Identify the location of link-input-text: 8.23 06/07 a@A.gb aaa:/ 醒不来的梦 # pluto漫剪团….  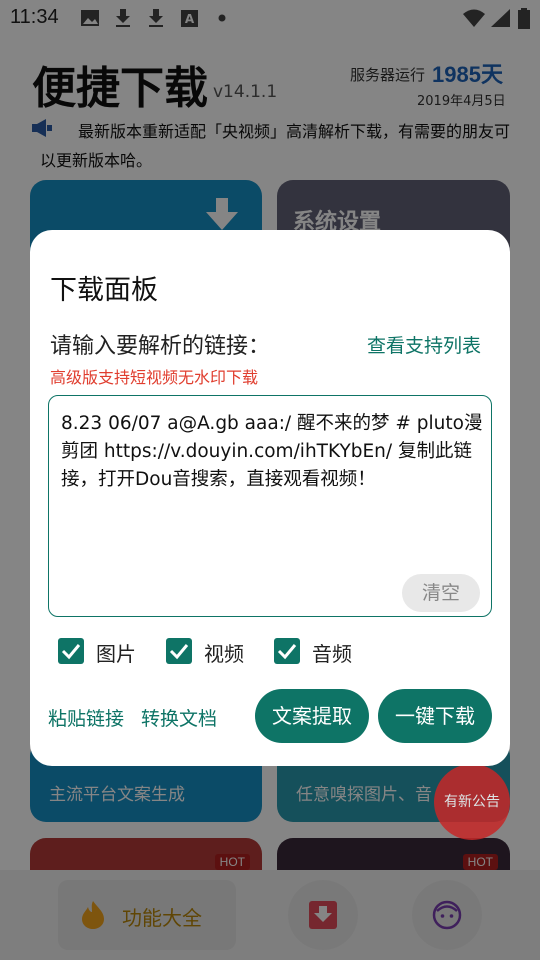
(273, 452).